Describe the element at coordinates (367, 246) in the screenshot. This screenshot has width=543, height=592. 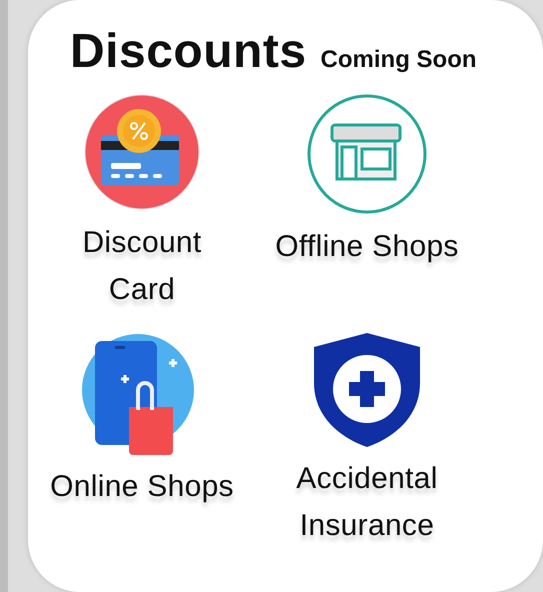
I see `category-label: Offline Shops` at that location.